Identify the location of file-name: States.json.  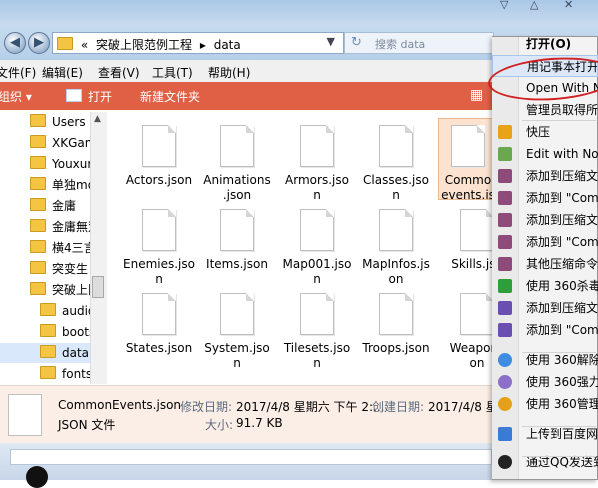
(159, 348).